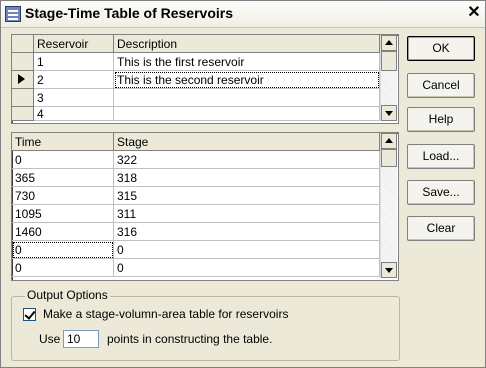  I want to click on table-cell-focused: This is the second reservoir, so click(247, 80).